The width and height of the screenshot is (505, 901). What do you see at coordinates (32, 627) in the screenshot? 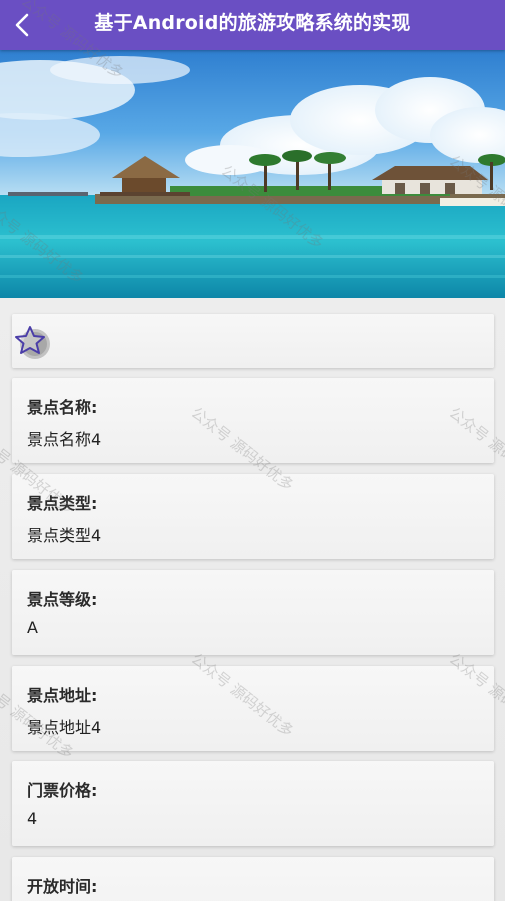
I see `field-value: A` at bounding box center [32, 627].